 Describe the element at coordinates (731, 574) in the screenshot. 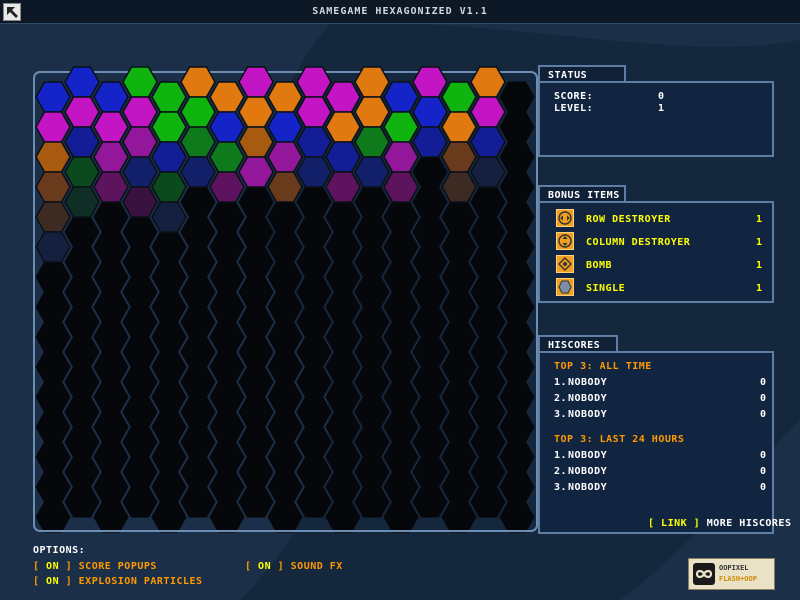

I see `oopixel-logo: OOPIXEL FLASH+OOP` at that location.